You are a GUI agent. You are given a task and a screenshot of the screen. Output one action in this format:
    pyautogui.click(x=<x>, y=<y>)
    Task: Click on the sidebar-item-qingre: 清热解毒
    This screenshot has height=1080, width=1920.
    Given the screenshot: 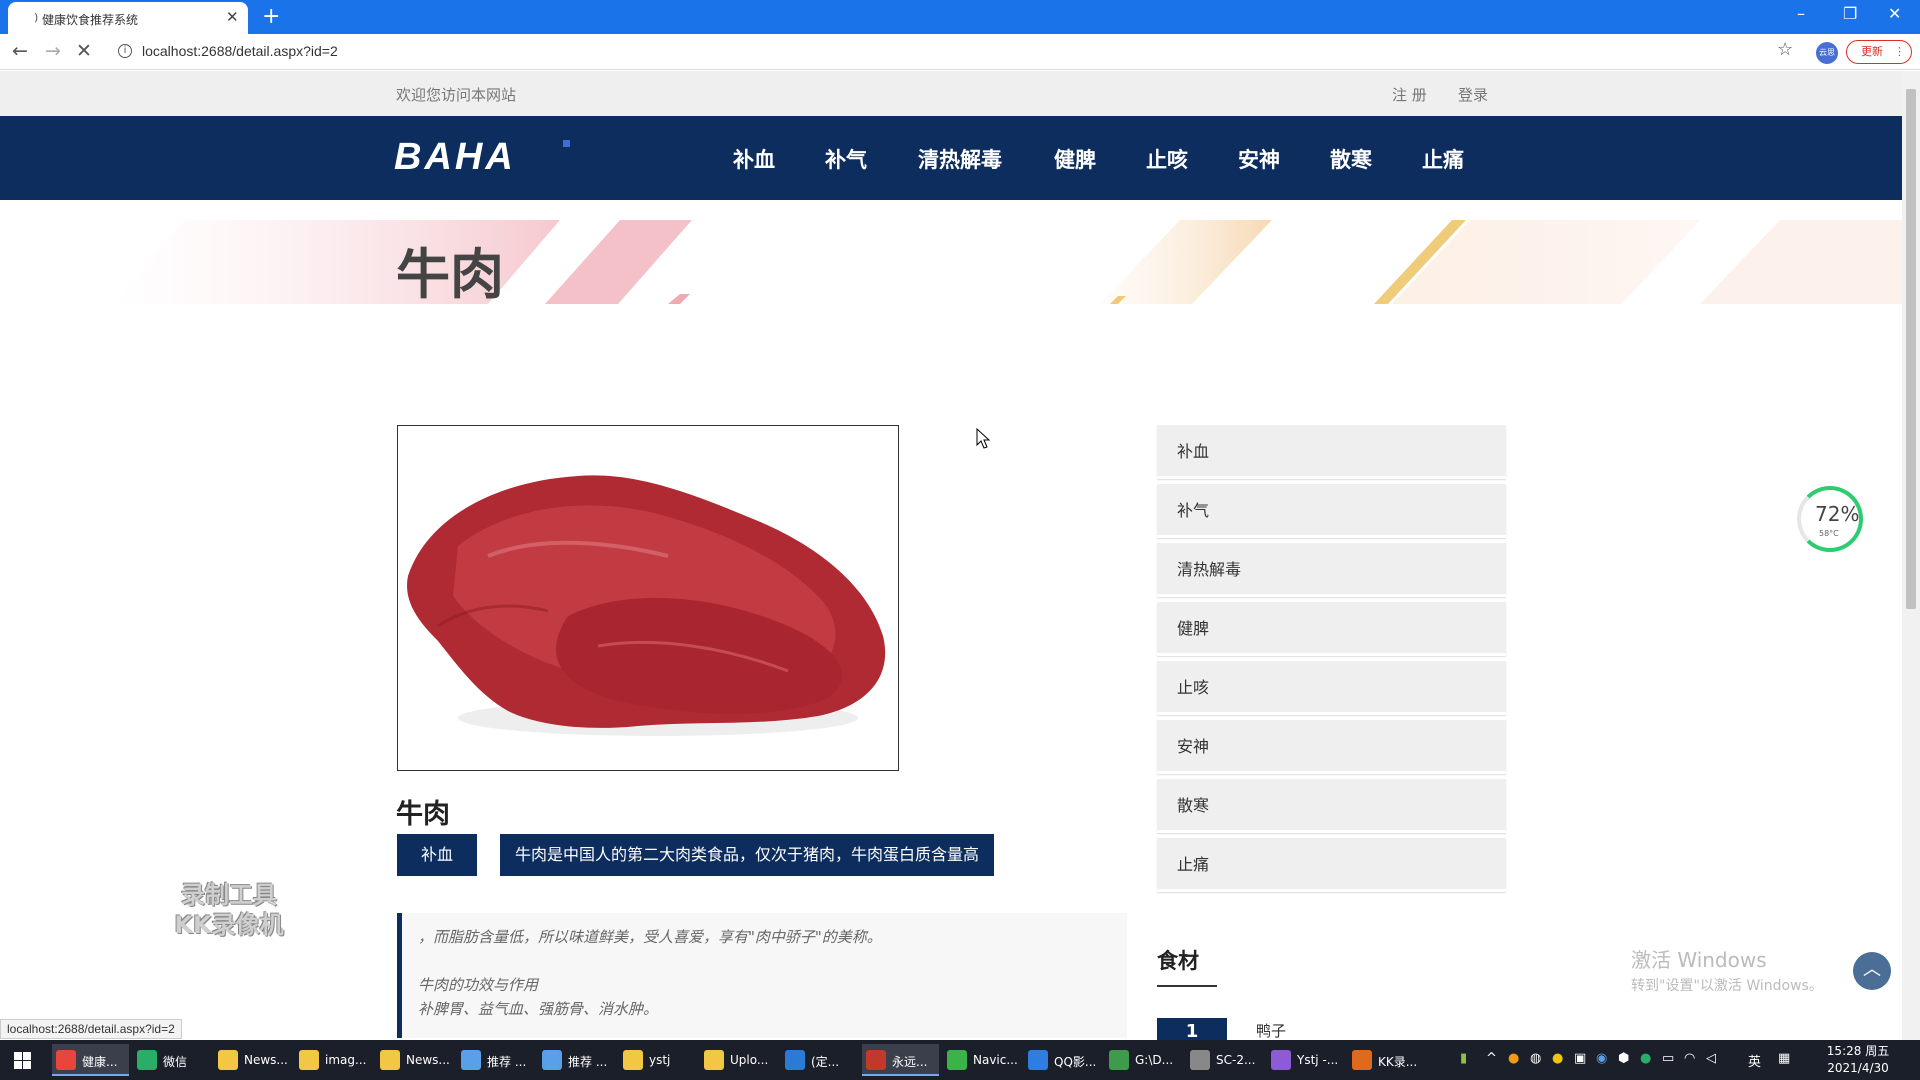 What is the action you would take?
    pyautogui.click(x=1331, y=570)
    